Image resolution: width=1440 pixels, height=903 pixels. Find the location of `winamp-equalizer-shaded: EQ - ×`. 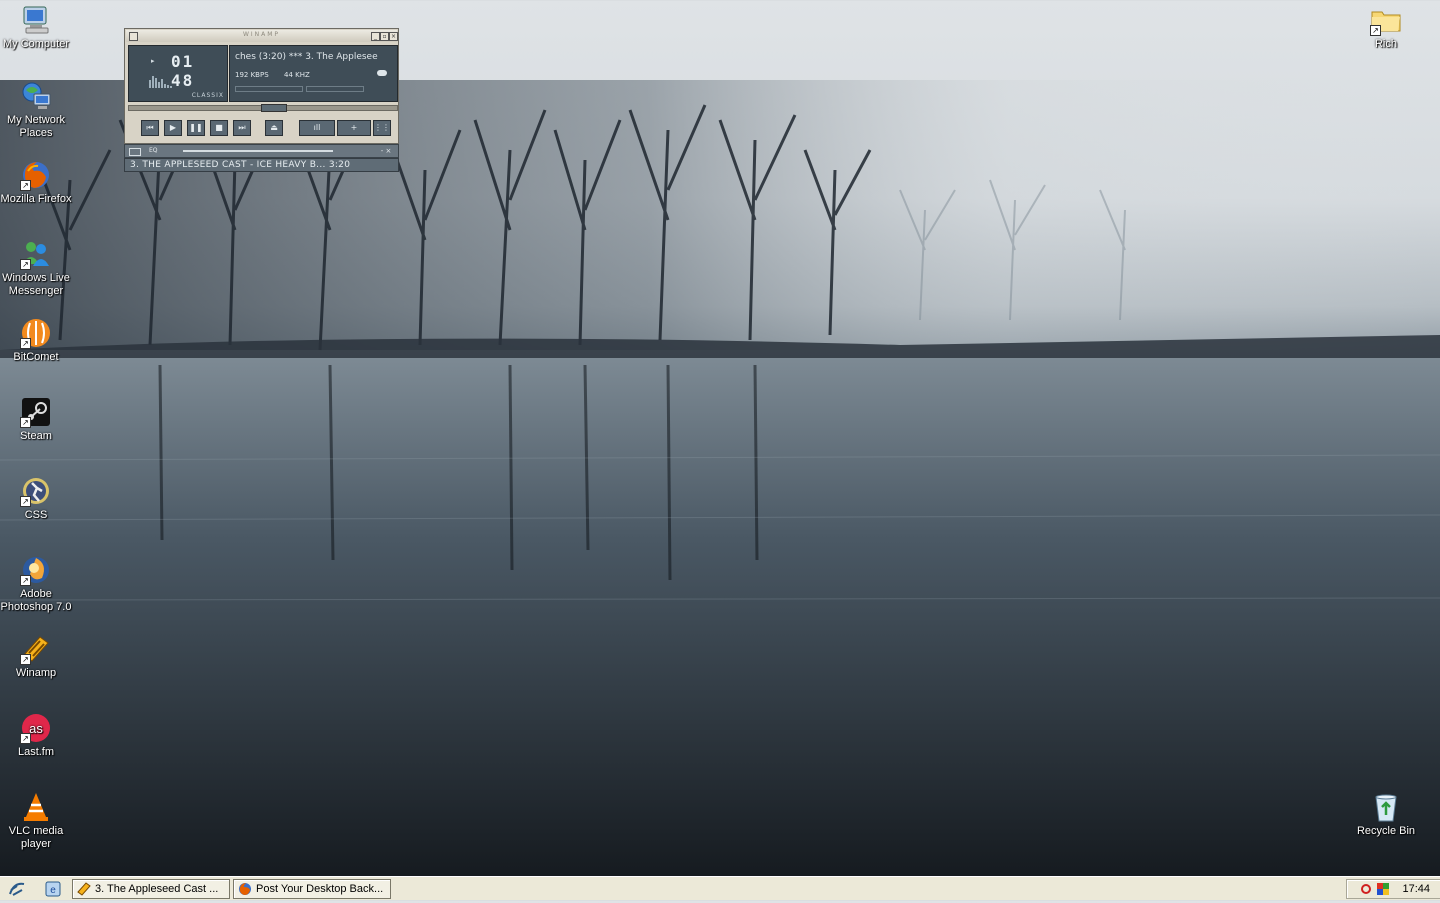

winamp-equalizer-shaded: EQ - × is located at coordinates (261, 151).